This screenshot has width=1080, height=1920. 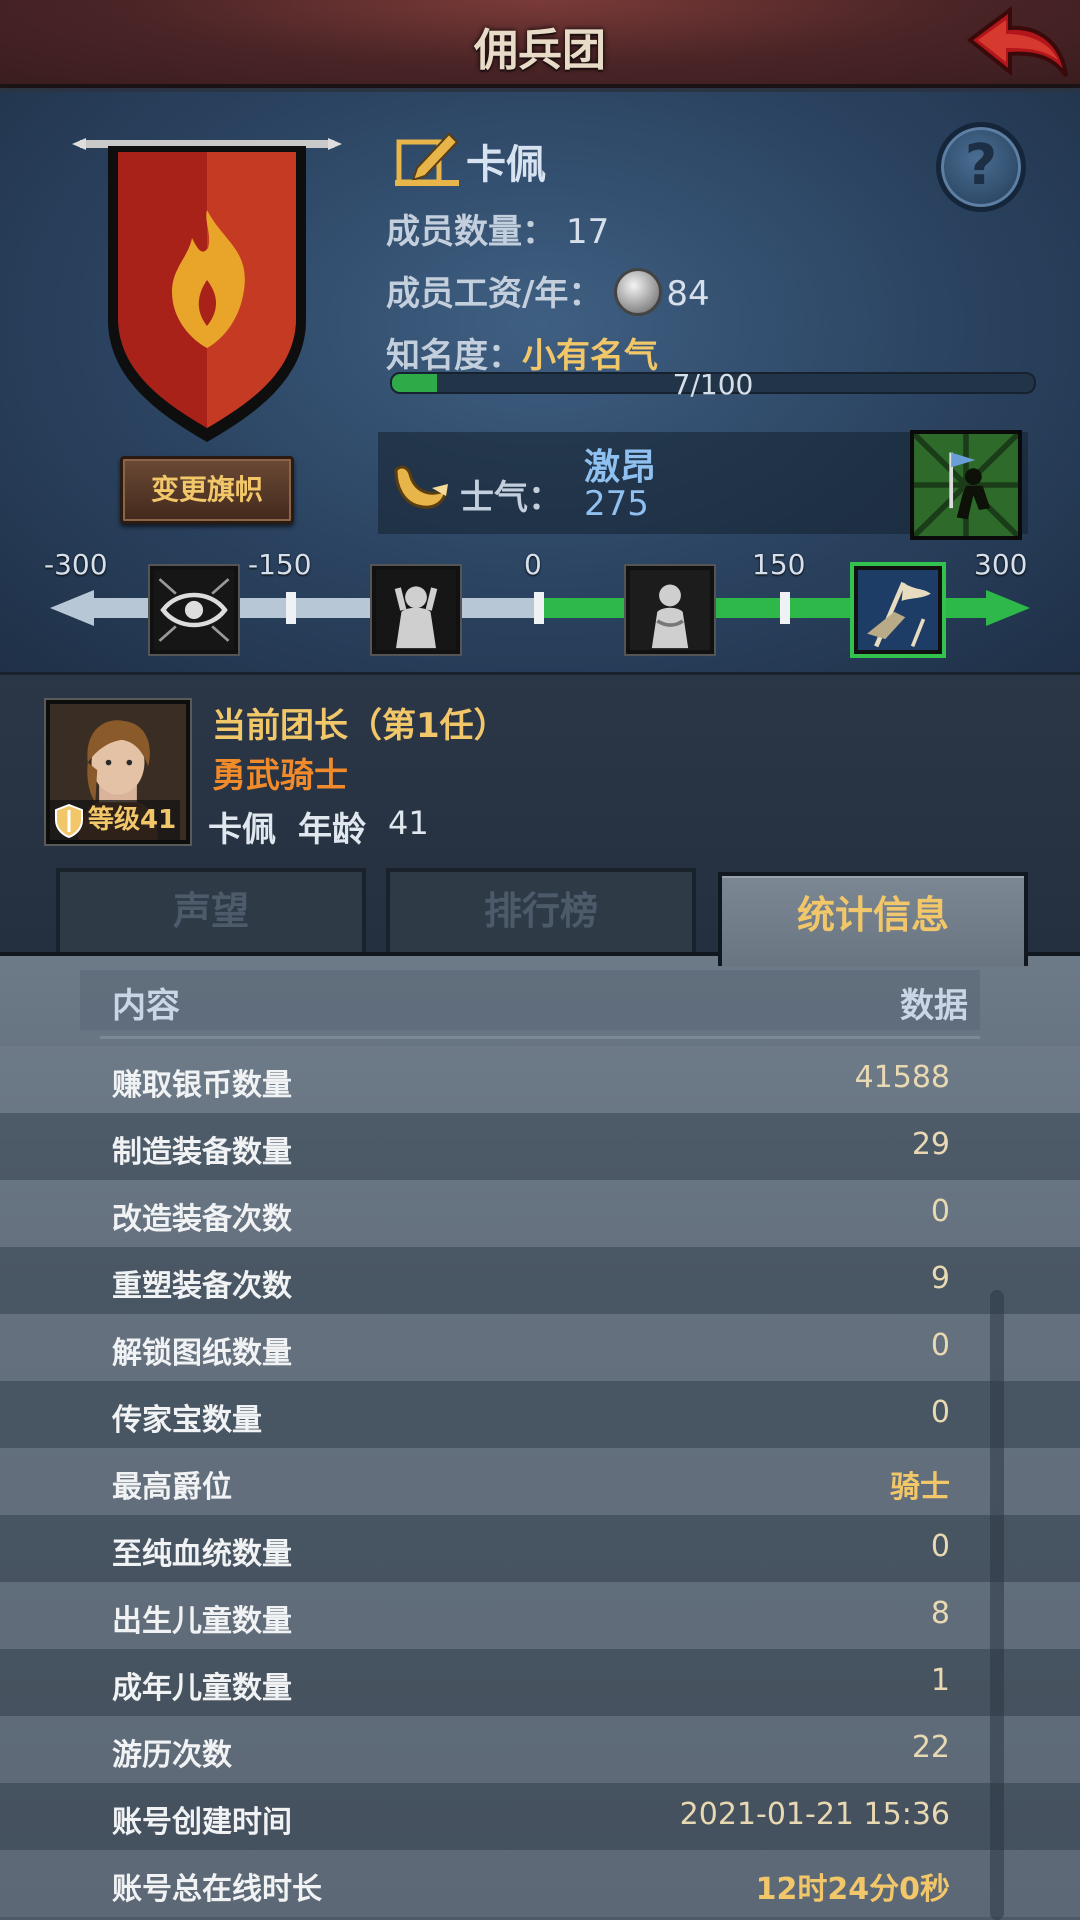 I want to click on fame-progress-text: 7/100, so click(x=713, y=384).